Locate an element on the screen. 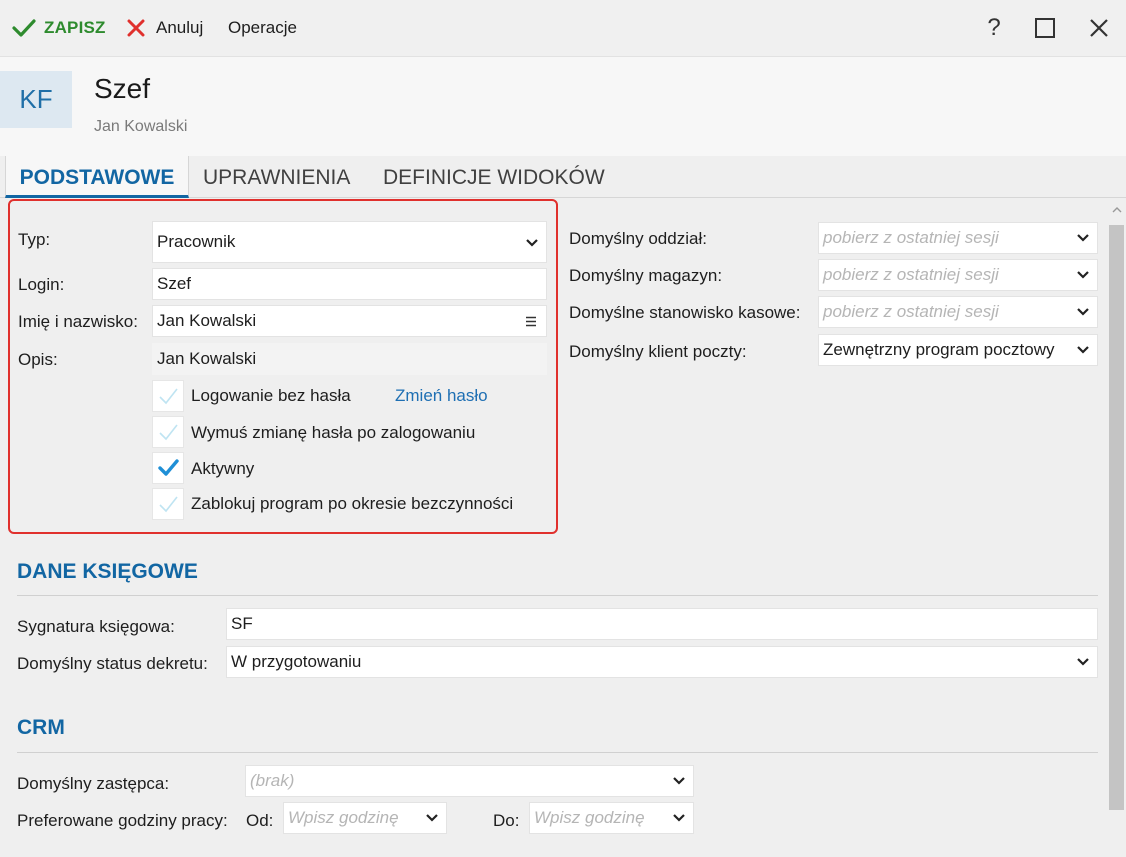 The width and height of the screenshot is (1126, 857). description-value: Jan Kowalski is located at coordinates (207, 358).